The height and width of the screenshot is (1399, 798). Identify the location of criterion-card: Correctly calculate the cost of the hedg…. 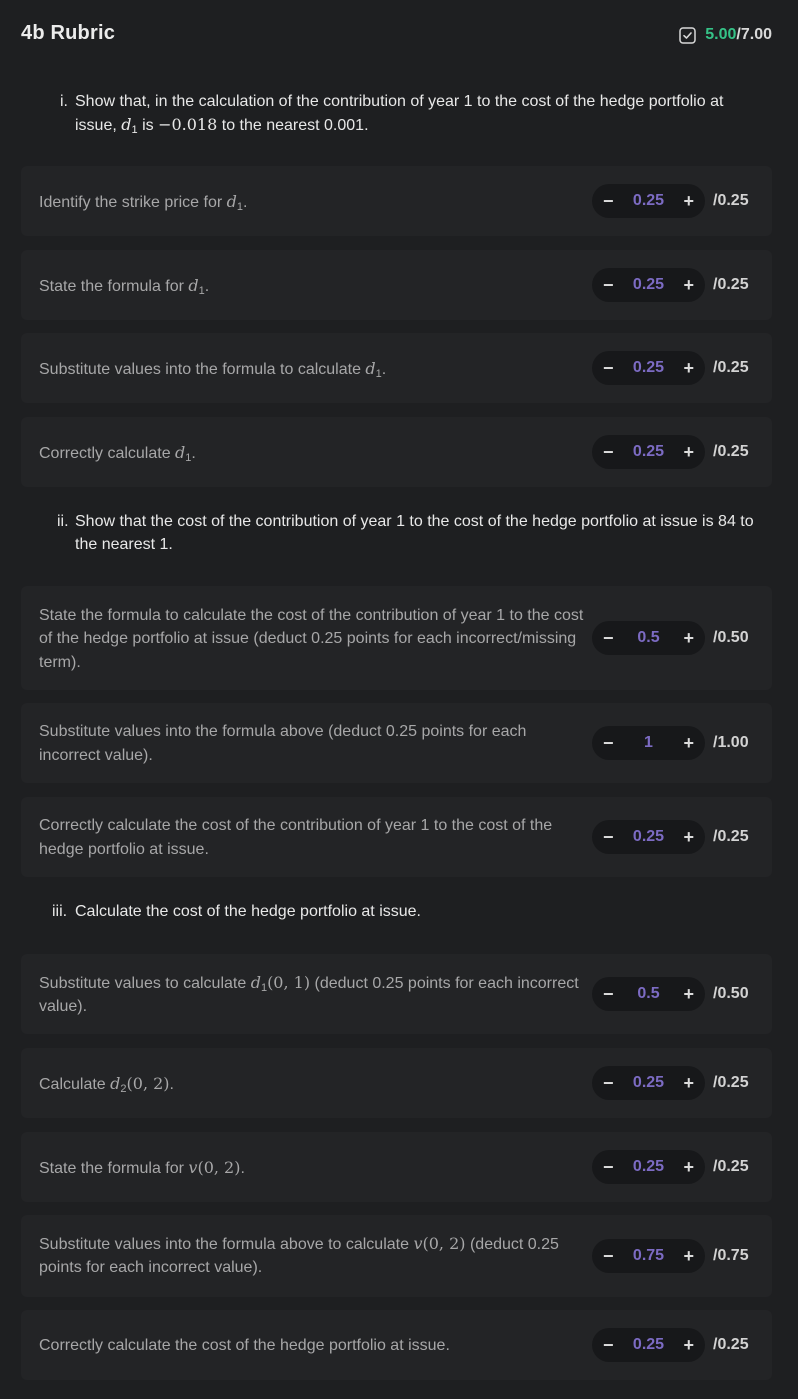
(396, 1345).